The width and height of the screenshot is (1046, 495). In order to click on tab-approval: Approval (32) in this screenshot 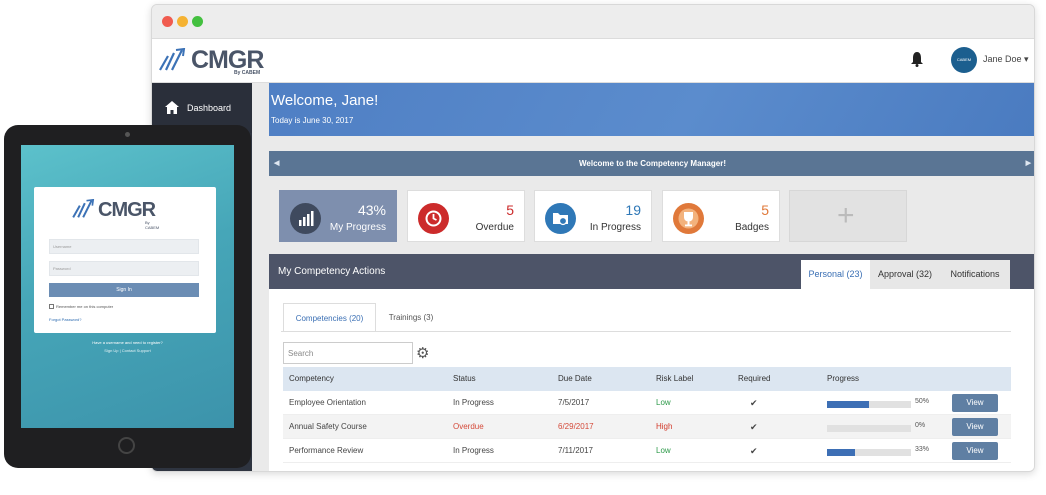, I will do `click(905, 274)`.